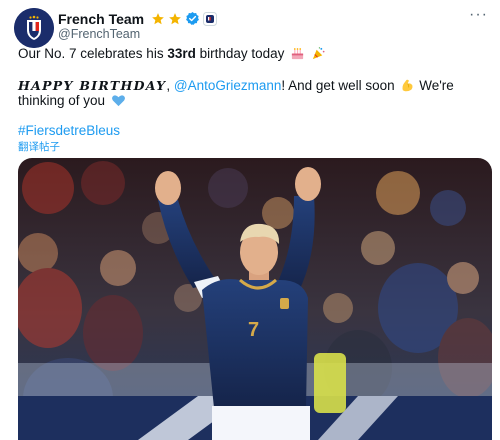  I want to click on verified-badge-icon, so click(192, 18).